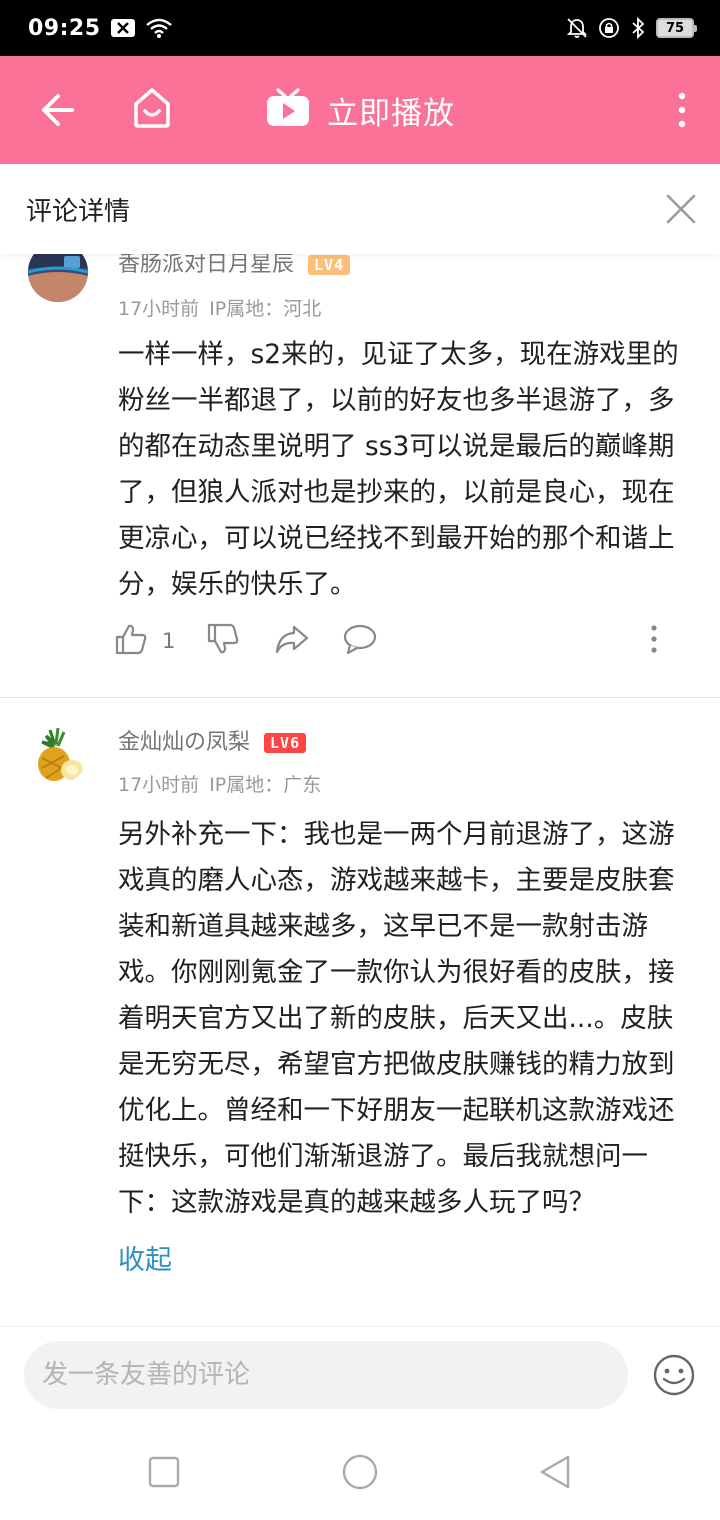 The height and width of the screenshot is (1520, 720). I want to click on status-left: 09:25, so click(100, 28).